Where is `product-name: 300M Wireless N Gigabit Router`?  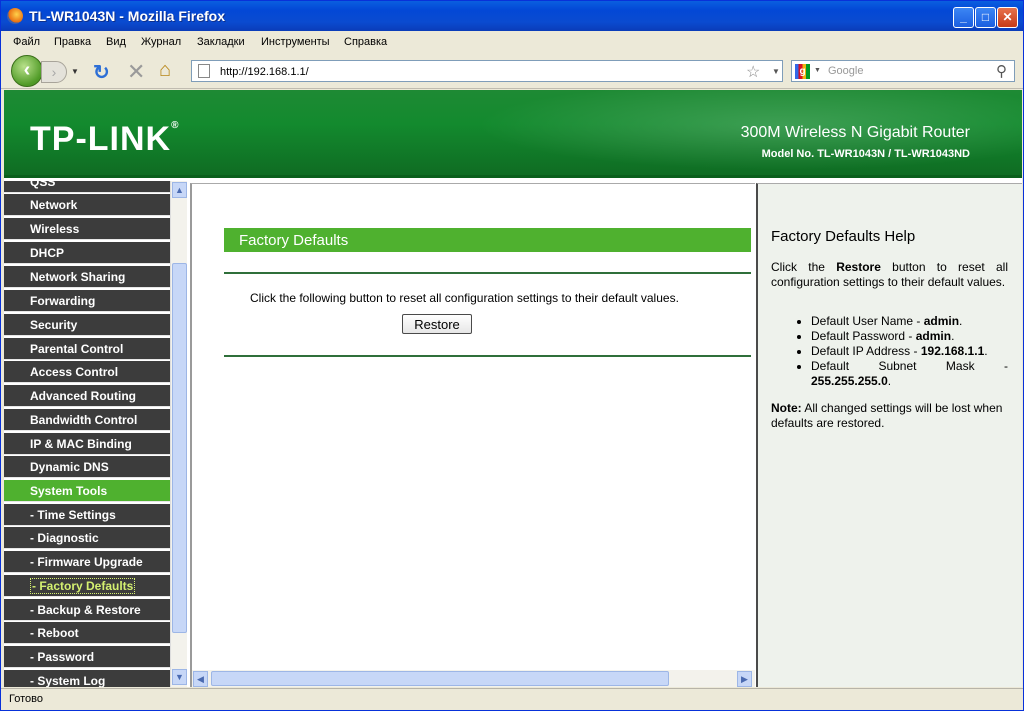 product-name: 300M Wireless N Gigabit Router is located at coordinates (855, 132).